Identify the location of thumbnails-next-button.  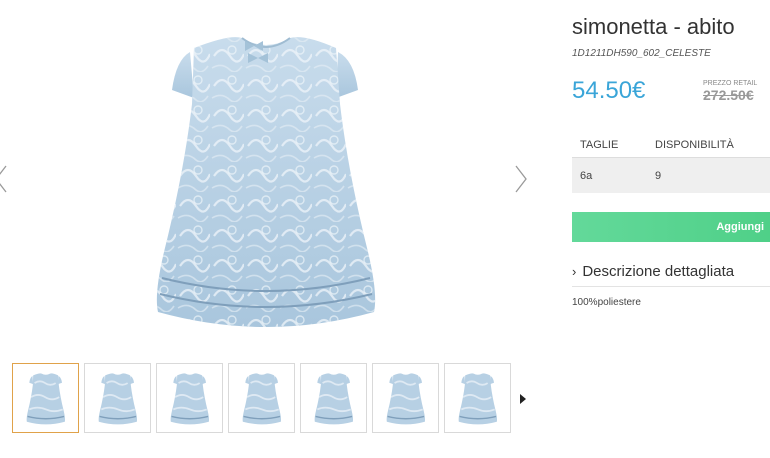
(523, 400).